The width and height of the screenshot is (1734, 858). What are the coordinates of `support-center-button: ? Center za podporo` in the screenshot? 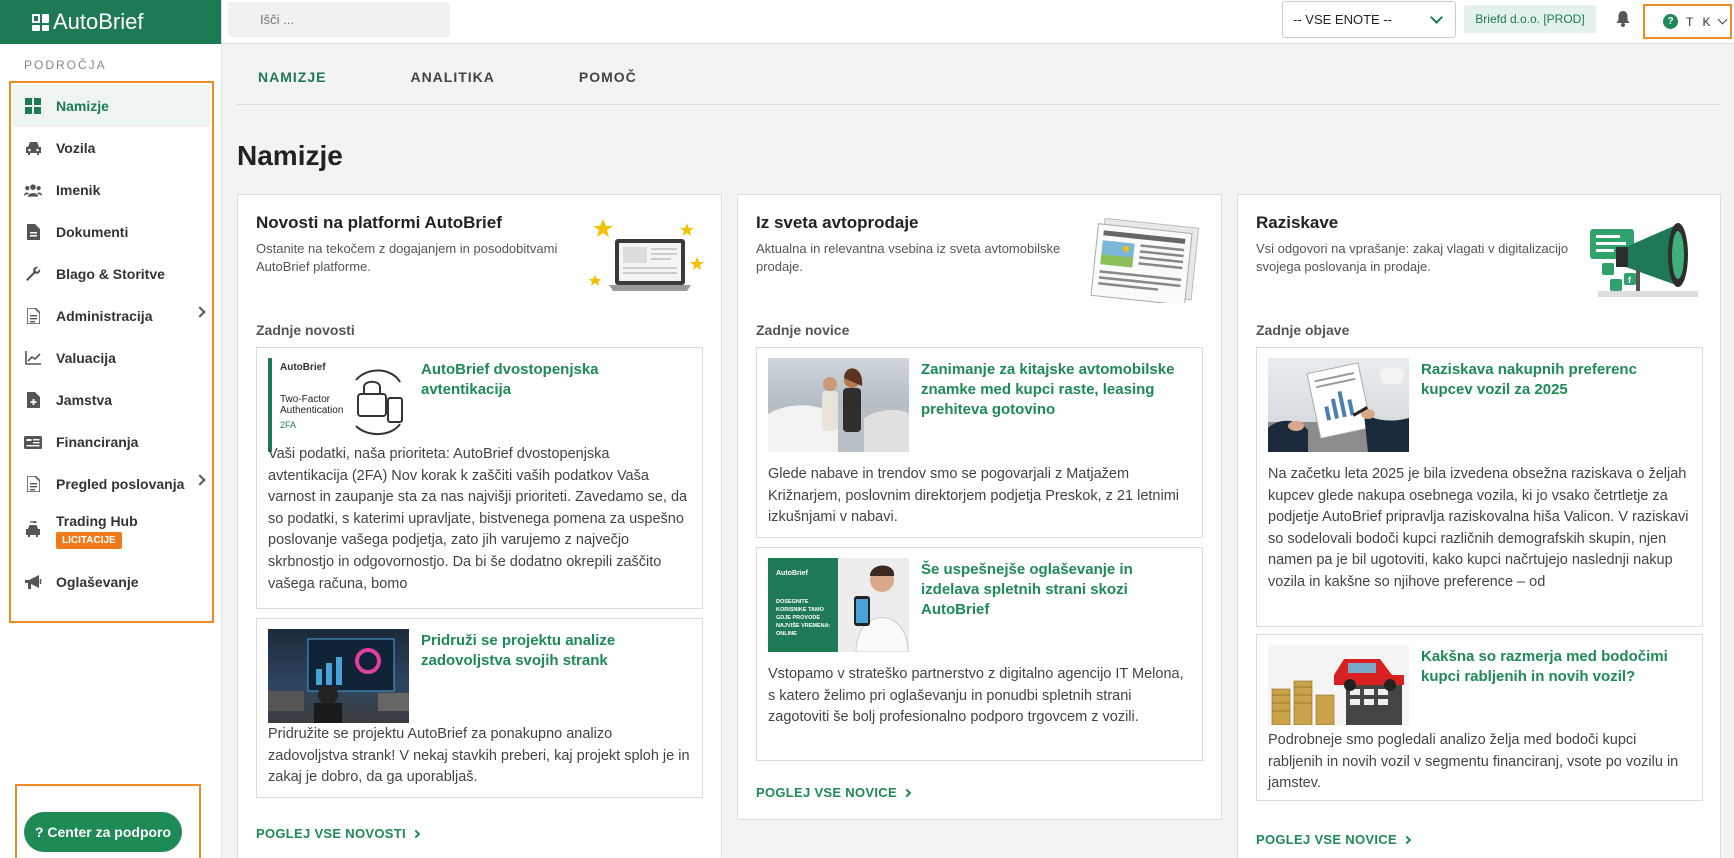 It's located at (103, 832).